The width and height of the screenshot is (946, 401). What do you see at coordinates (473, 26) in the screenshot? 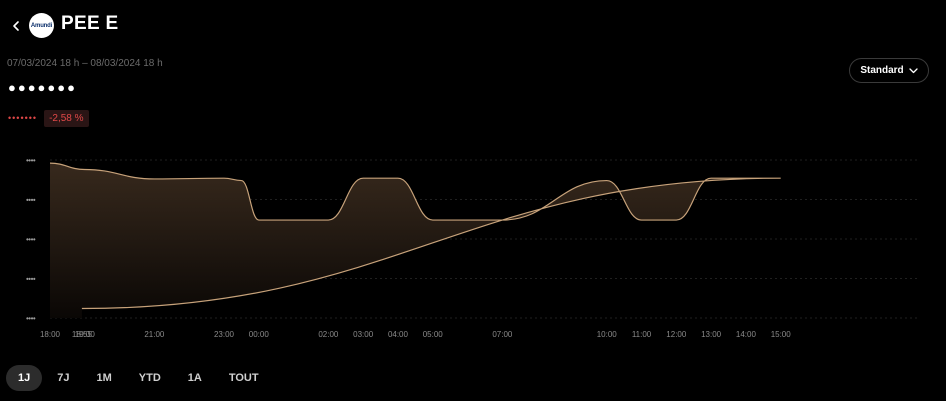
I see `header: Amundi PEE E` at bounding box center [473, 26].